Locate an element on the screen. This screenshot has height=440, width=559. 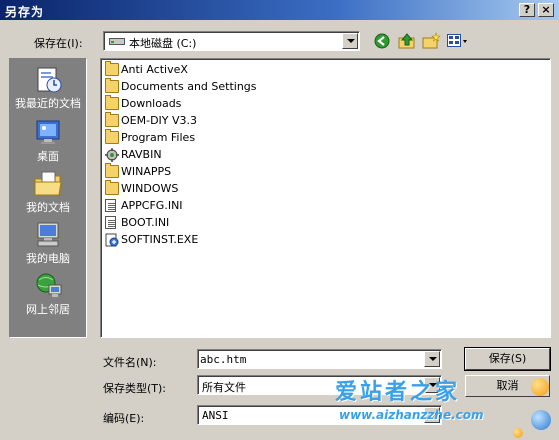
blue-ball-icon is located at coordinates (541, 420).